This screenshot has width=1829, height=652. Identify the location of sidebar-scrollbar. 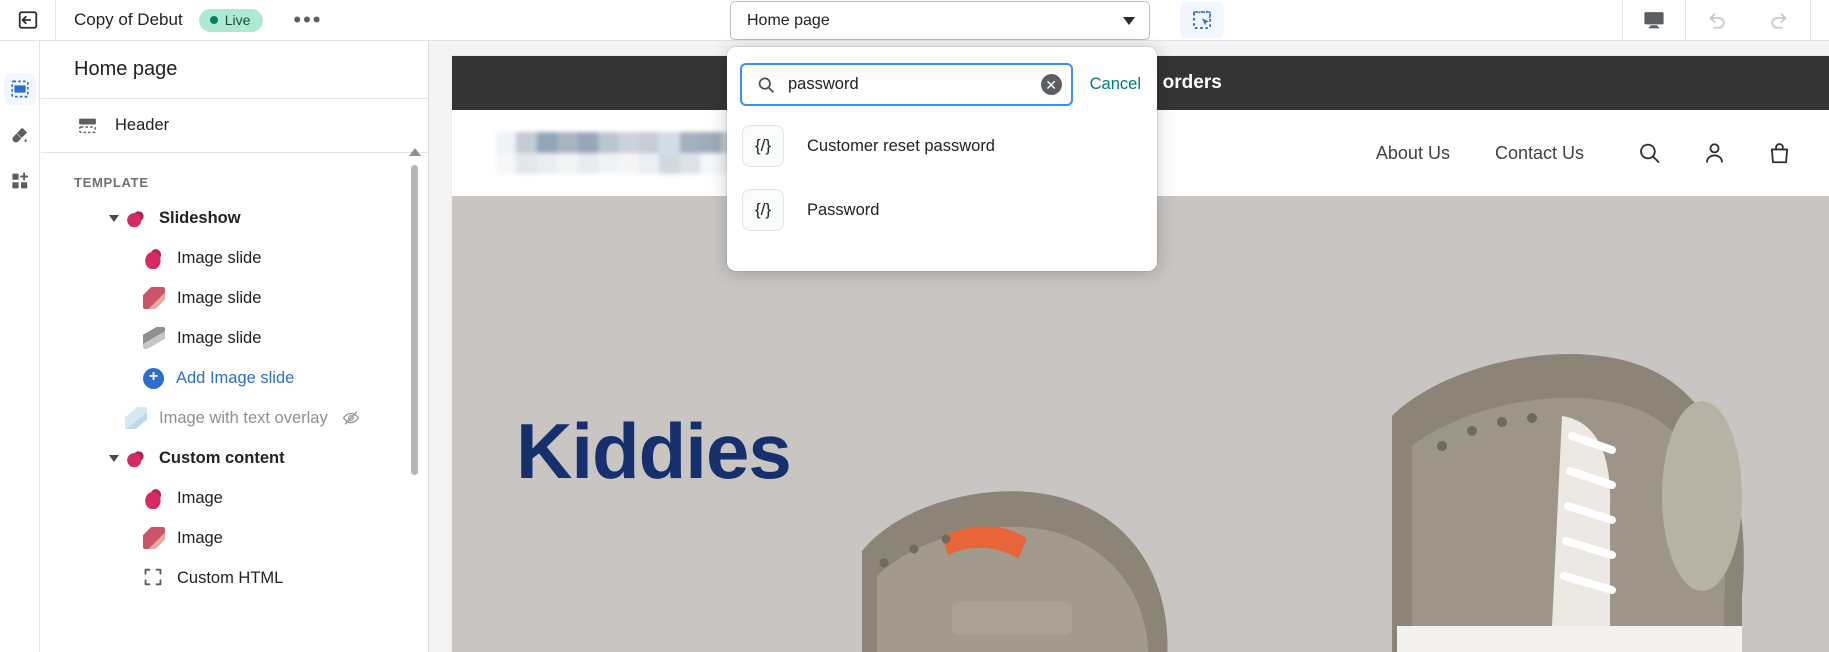
(414, 320).